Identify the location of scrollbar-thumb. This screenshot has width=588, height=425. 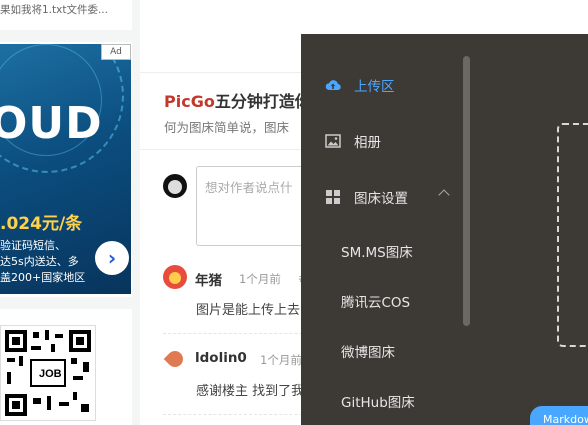
(466, 191).